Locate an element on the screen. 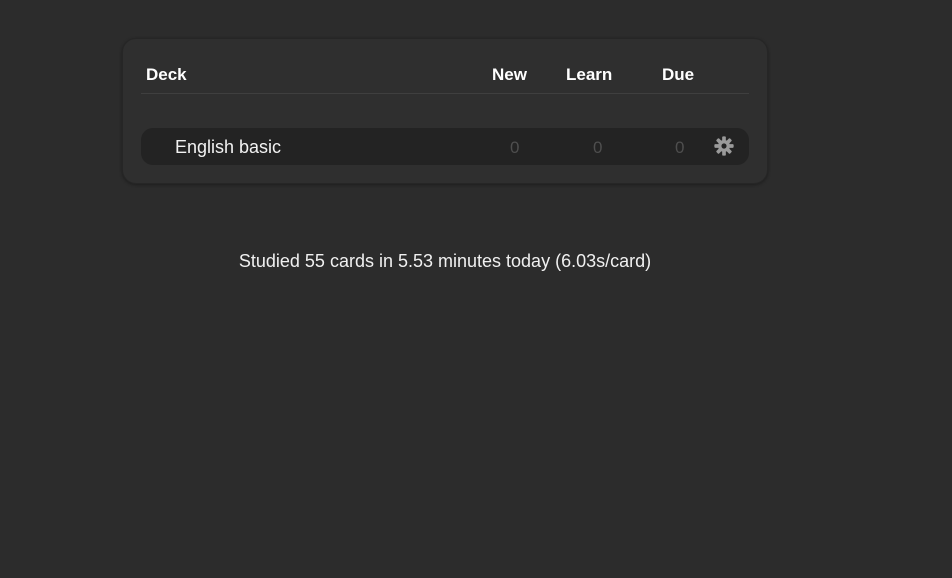 This screenshot has width=952, height=578. column-header-due: Due is located at coordinates (678, 74).